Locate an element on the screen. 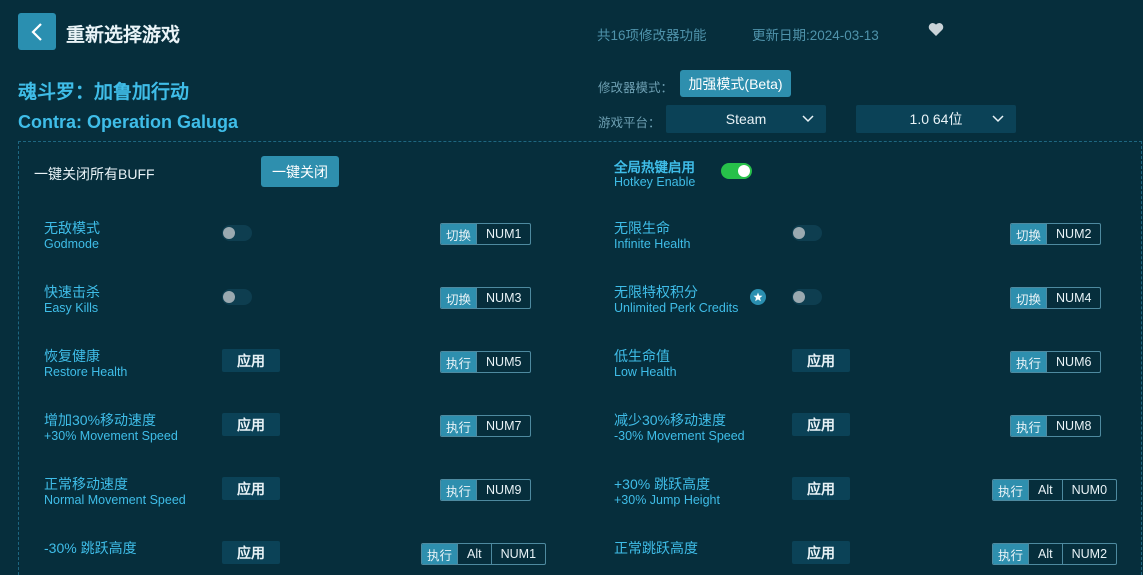 The image size is (1143, 575). game-title-en: Contra: Operation Galuga is located at coordinates (128, 122).